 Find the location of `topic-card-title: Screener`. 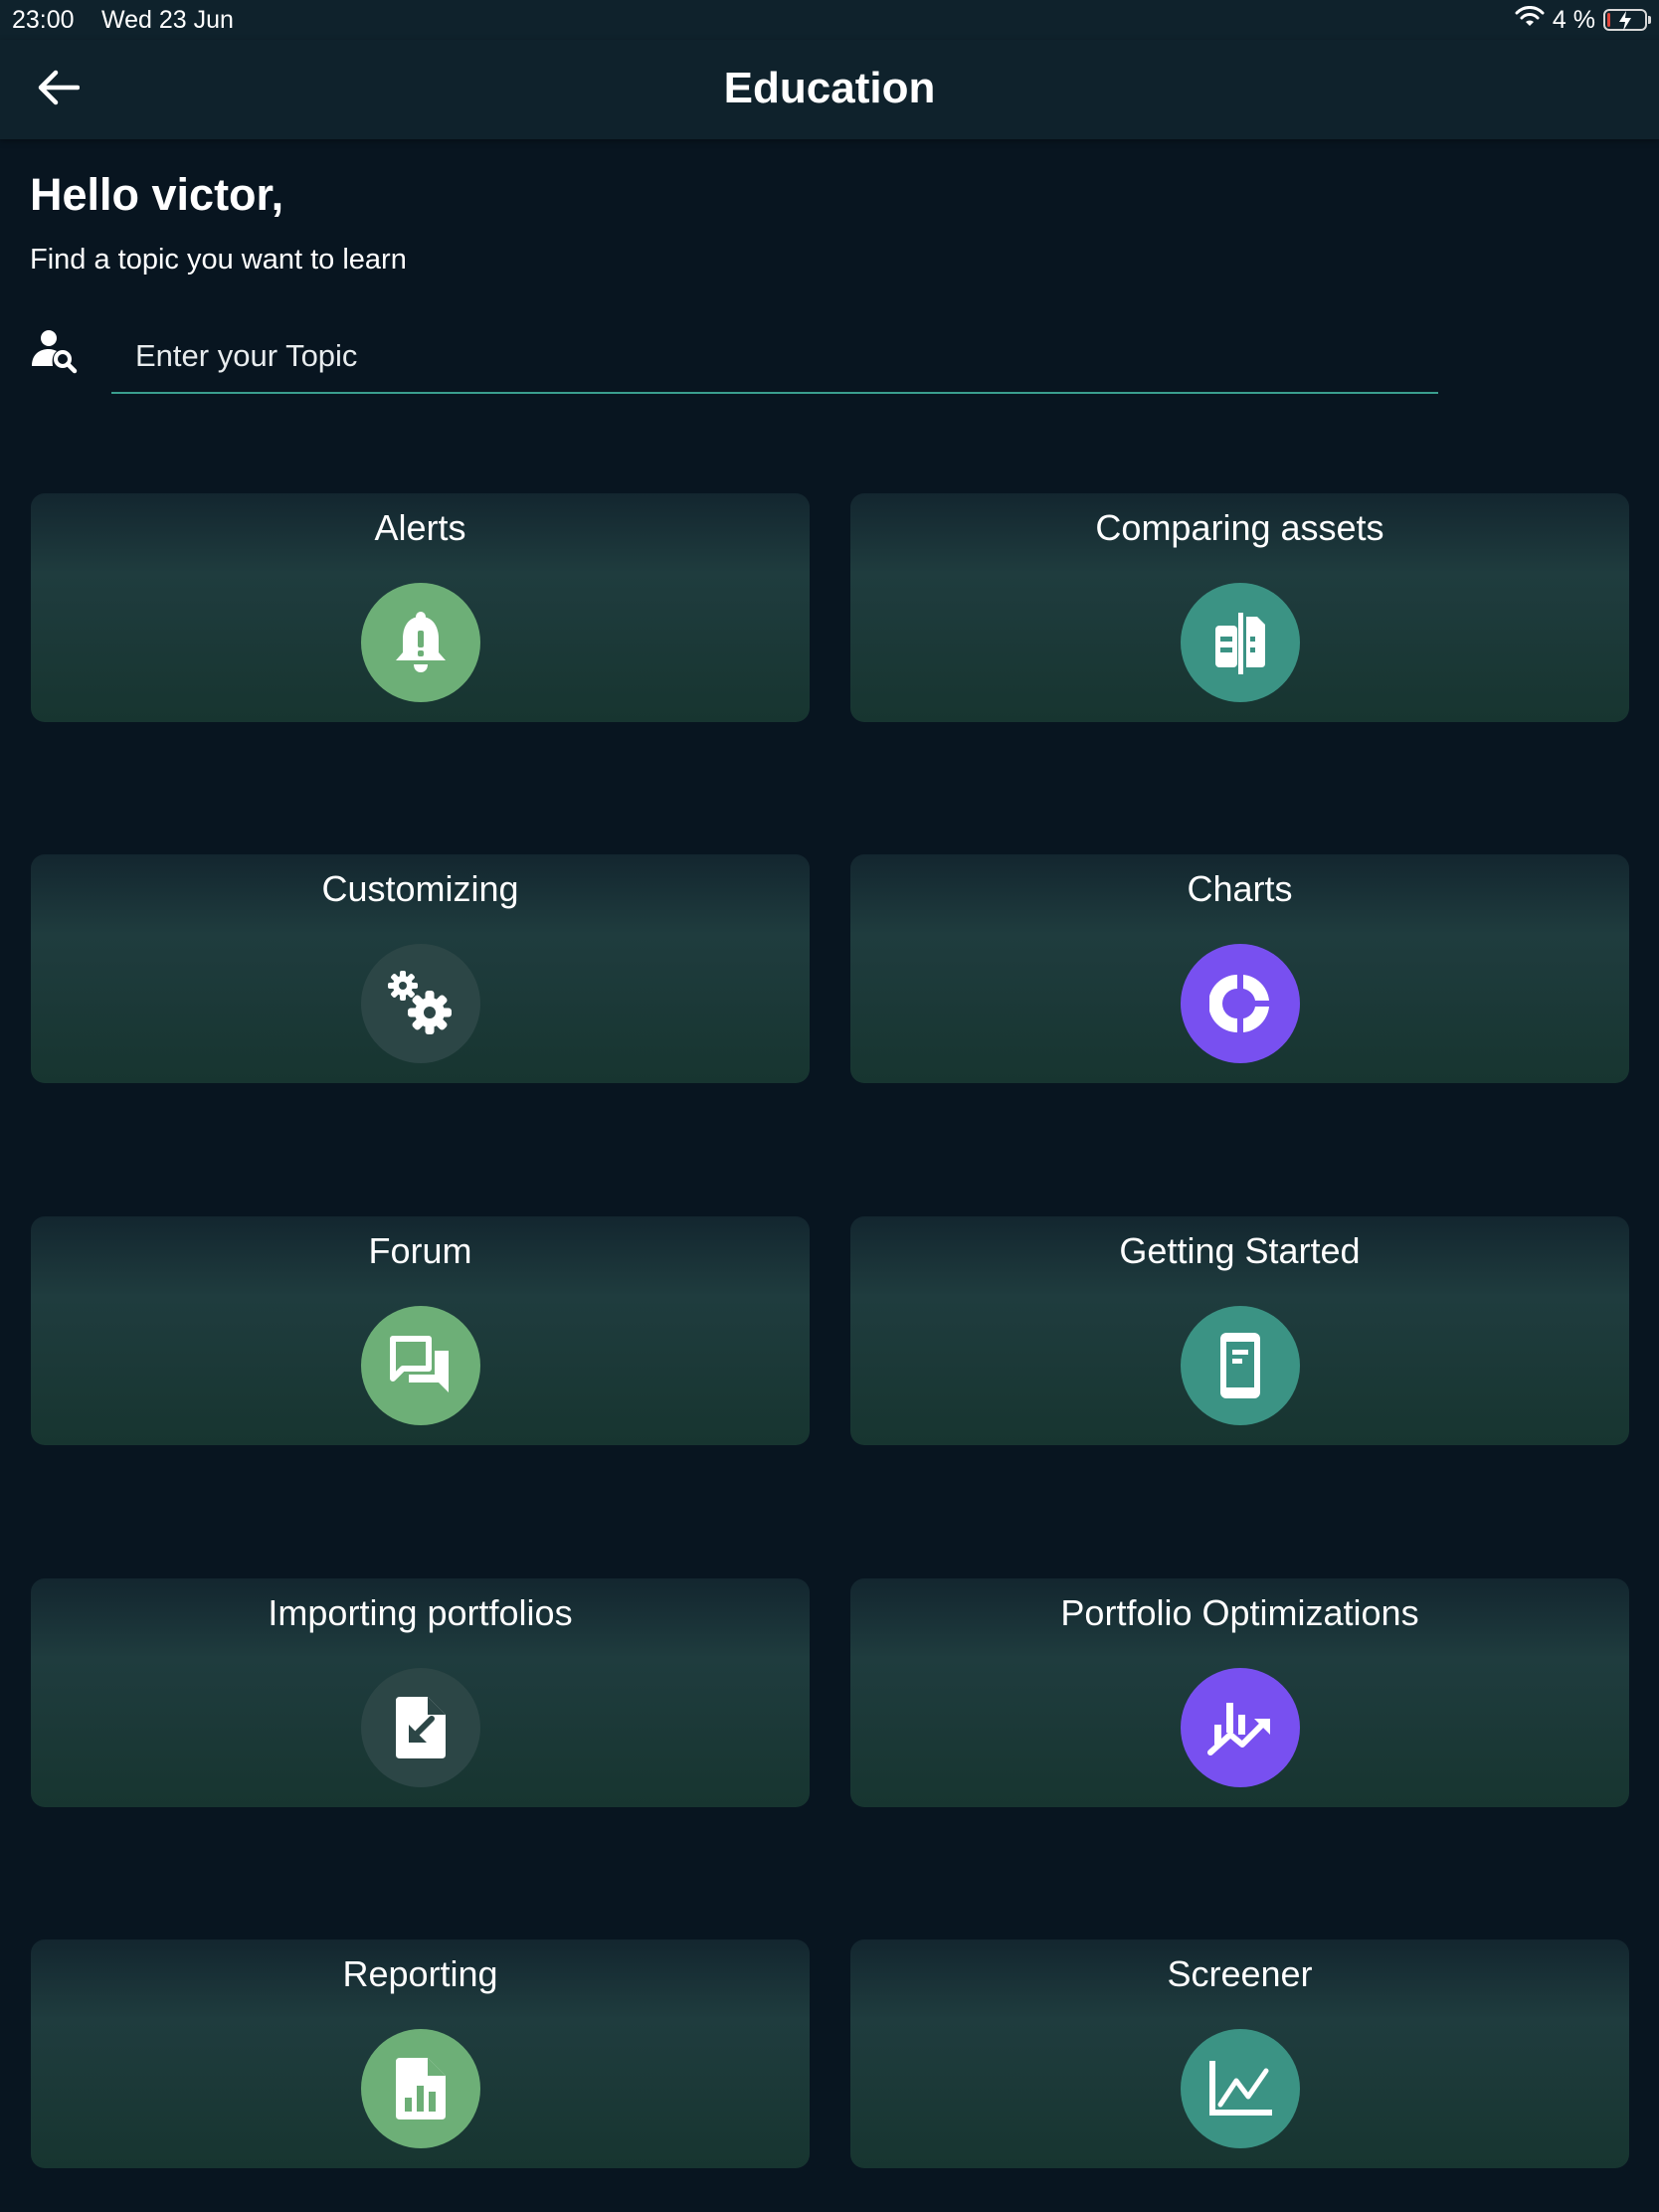

topic-card-title: Screener is located at coordinates (1240, 1973).